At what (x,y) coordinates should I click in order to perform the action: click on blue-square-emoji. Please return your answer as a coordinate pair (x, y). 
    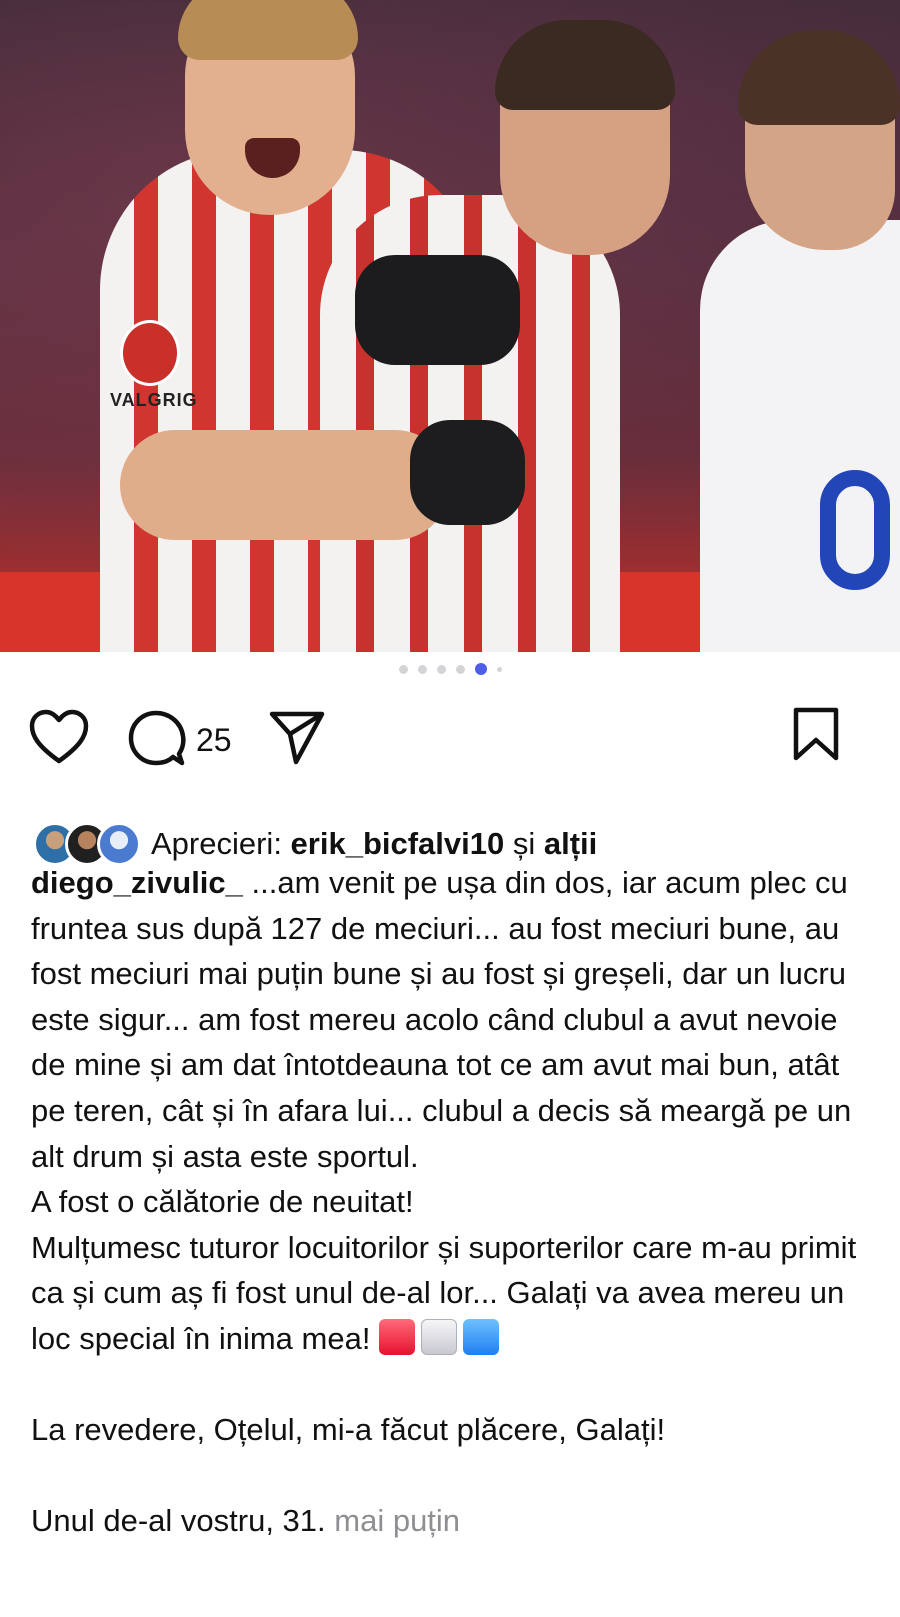
    Looking at the image, I should click on (481, 1336).